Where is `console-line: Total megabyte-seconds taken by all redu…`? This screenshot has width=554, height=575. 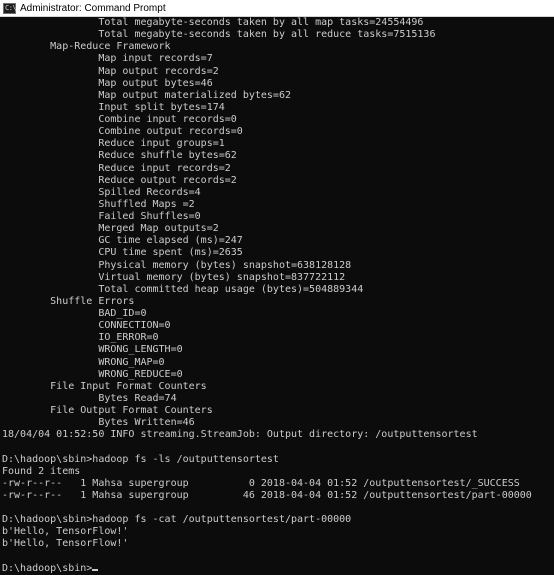 console-line: Total megabyte-seconds taken by all redu… is located at coordinates (219, 35).